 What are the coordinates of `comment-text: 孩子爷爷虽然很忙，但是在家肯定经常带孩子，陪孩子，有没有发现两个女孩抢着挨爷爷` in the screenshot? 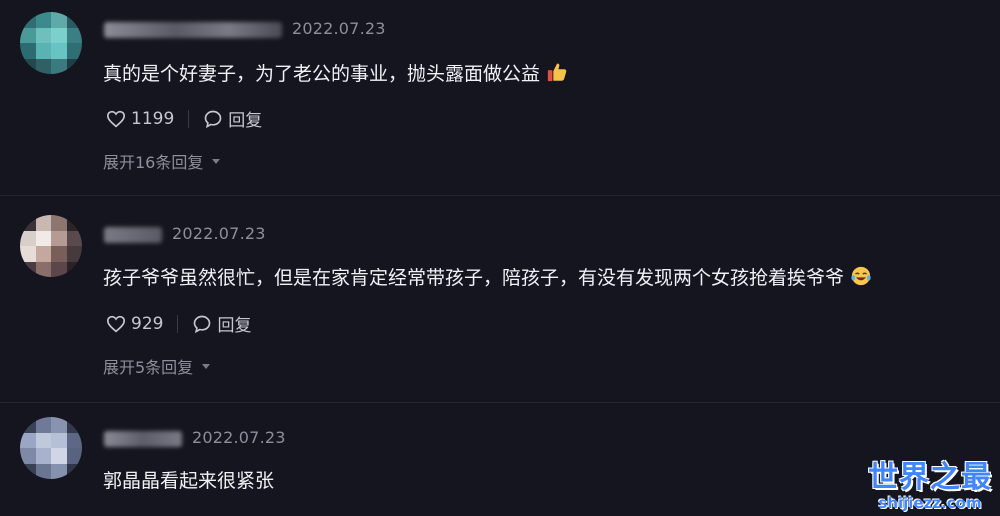 It's located at (487, 276).